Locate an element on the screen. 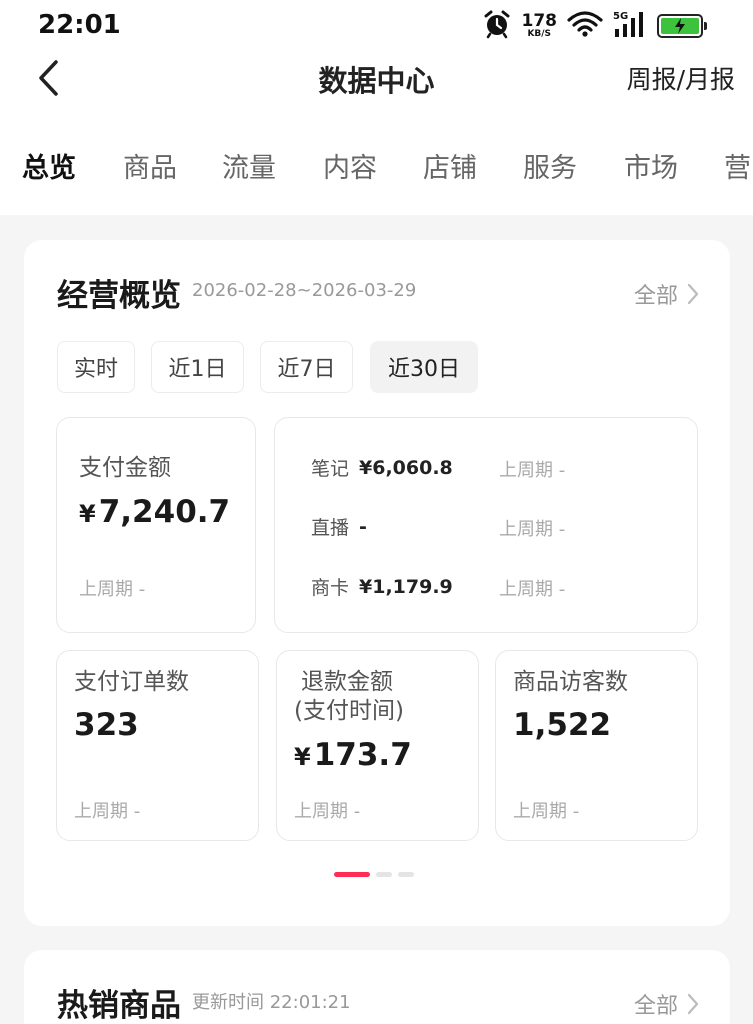  tab-overview: 总览 is located at coordinates (49, 165).